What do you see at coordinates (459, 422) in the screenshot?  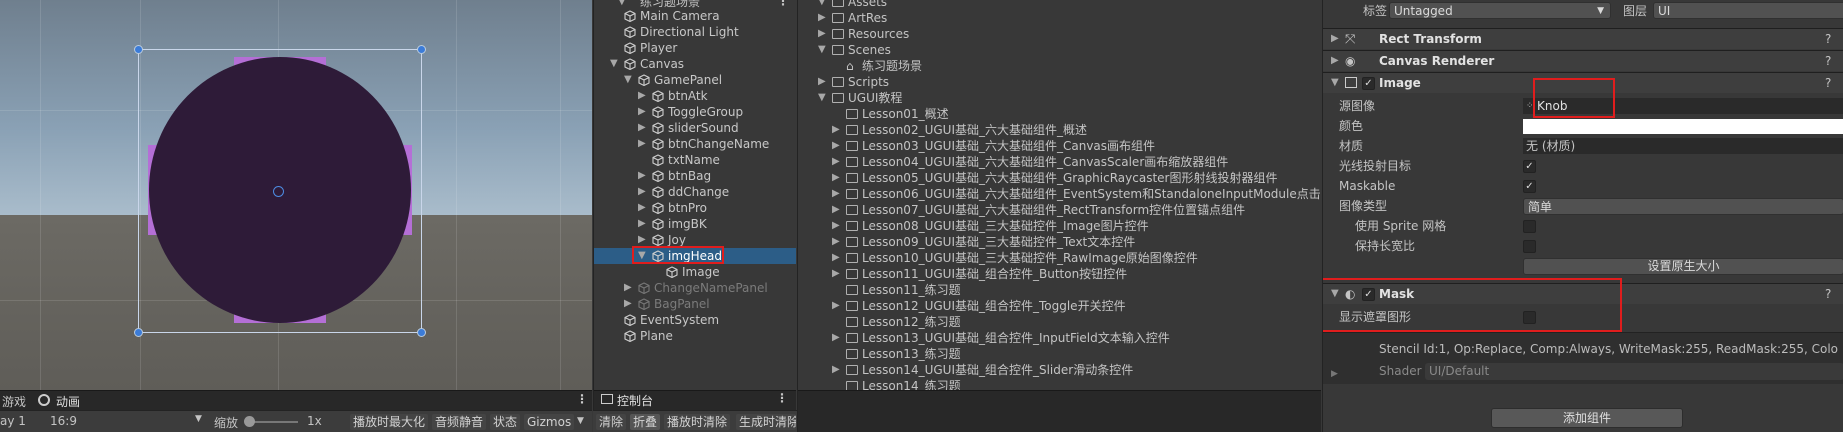 I see `mute-audio-button: 音频静音` at bounding box center [459, 422].